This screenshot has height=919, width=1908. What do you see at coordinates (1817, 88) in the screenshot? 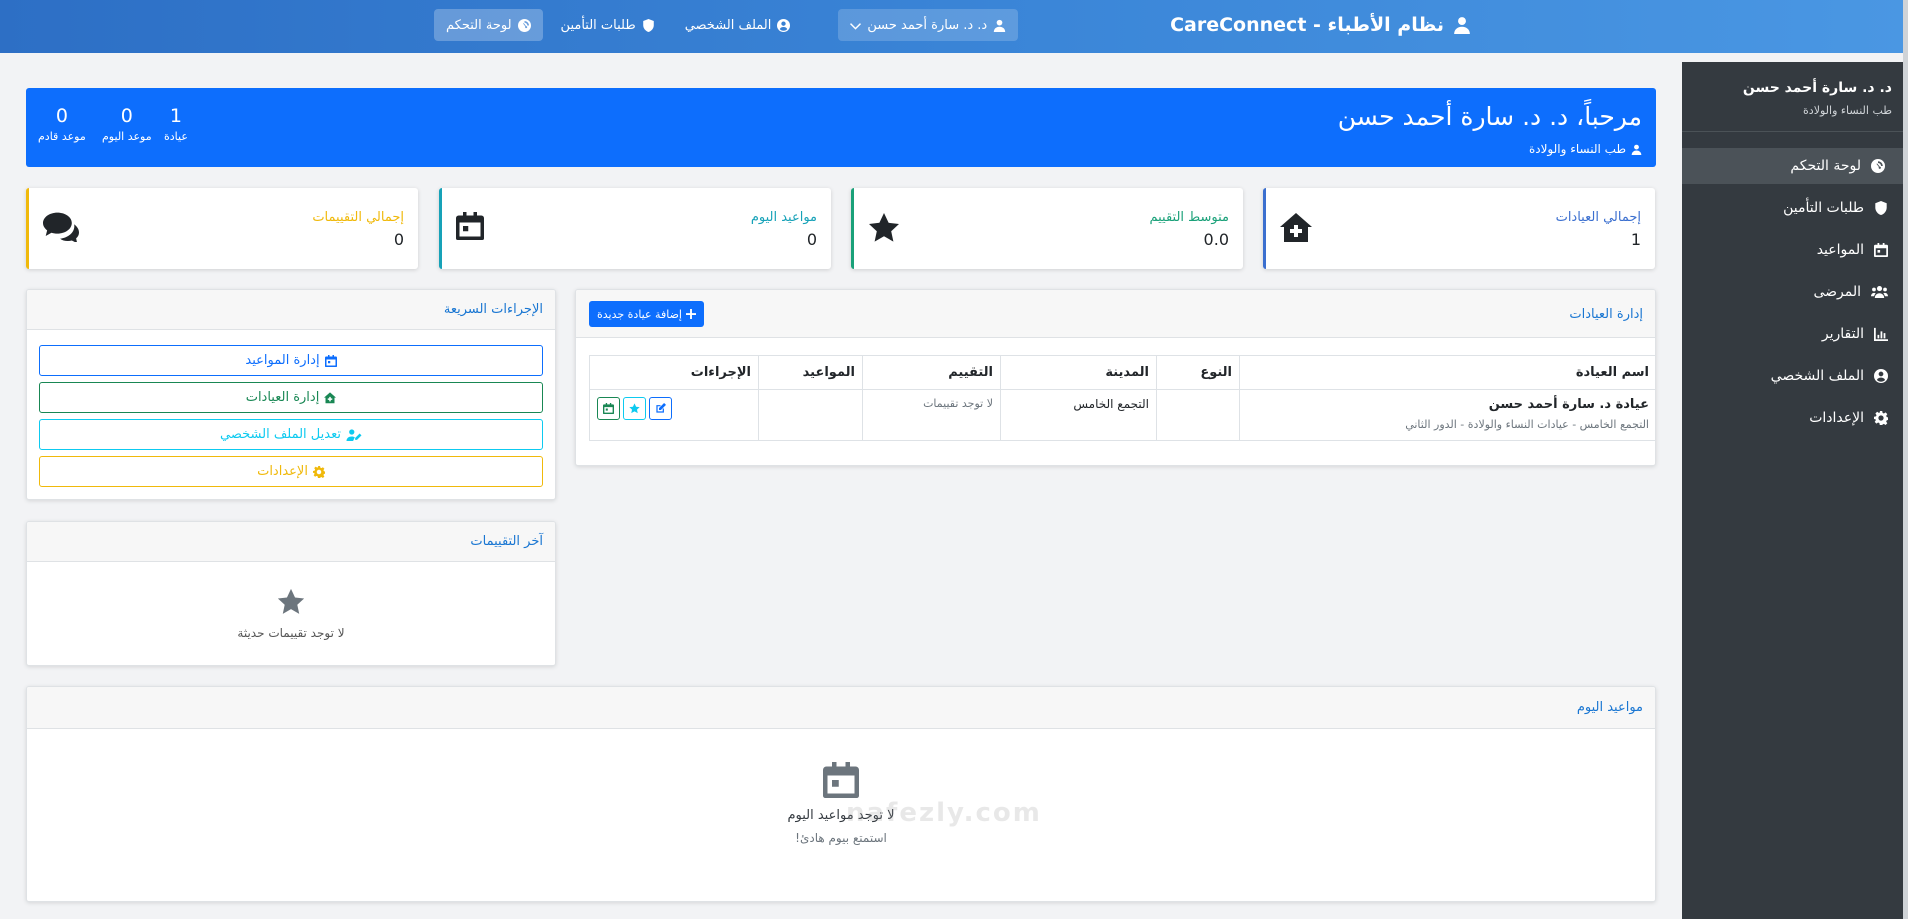
I see `sidebar-doctor-name: د. د. سارة أحمد حسن` at bounding box center [1817, 88].